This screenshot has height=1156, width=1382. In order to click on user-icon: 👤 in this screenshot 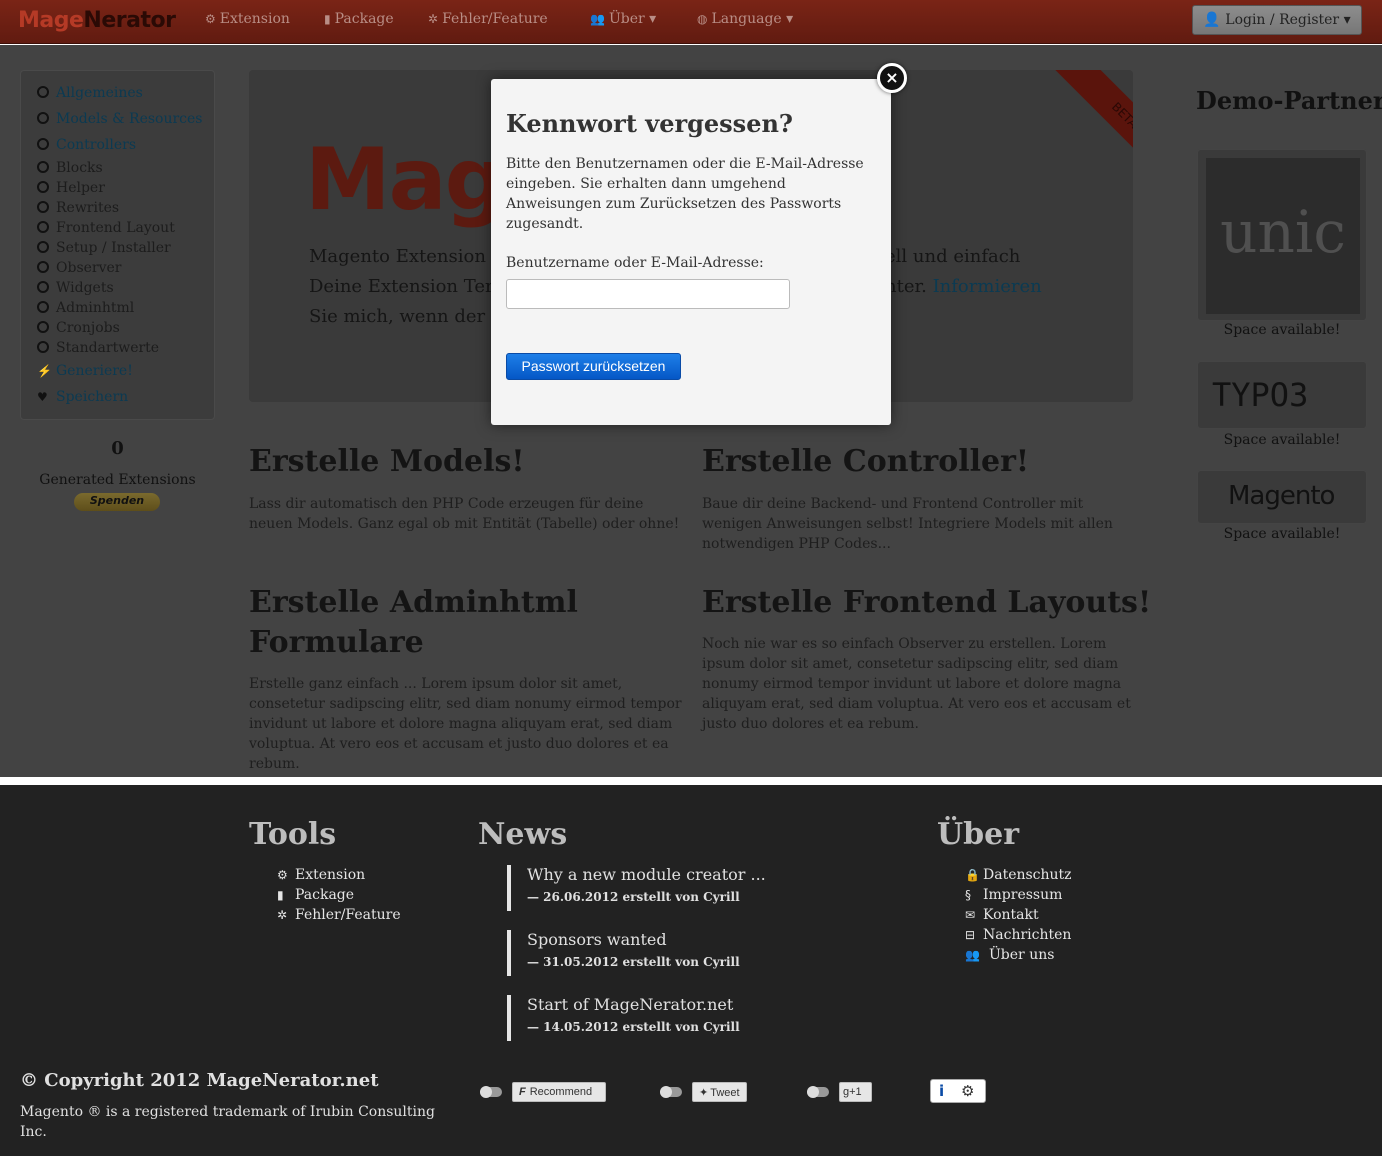, I will do `click(1212, 20)`.